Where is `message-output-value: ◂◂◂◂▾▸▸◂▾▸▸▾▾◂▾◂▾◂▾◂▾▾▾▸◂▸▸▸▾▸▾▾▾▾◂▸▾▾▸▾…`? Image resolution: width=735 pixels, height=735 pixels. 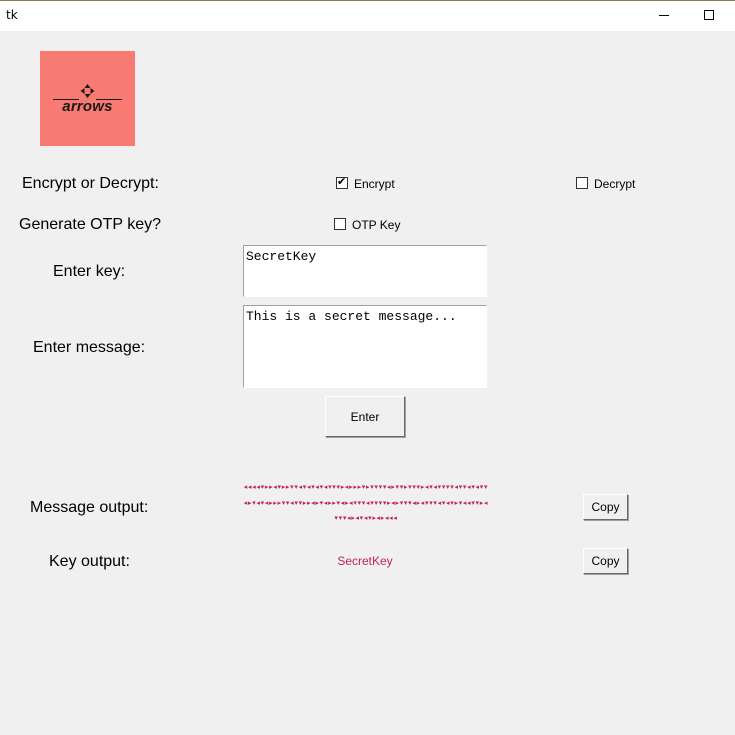 message-output-value: ◂◂◂◂▾▸▸◂▾▸▸▾▾◂▾◂▾◂▾◂▾▾▾▸◂▸▸▸▾▸▾▾▾▾◂▸▾▾▸▾… is located at coordinates (366, 502).